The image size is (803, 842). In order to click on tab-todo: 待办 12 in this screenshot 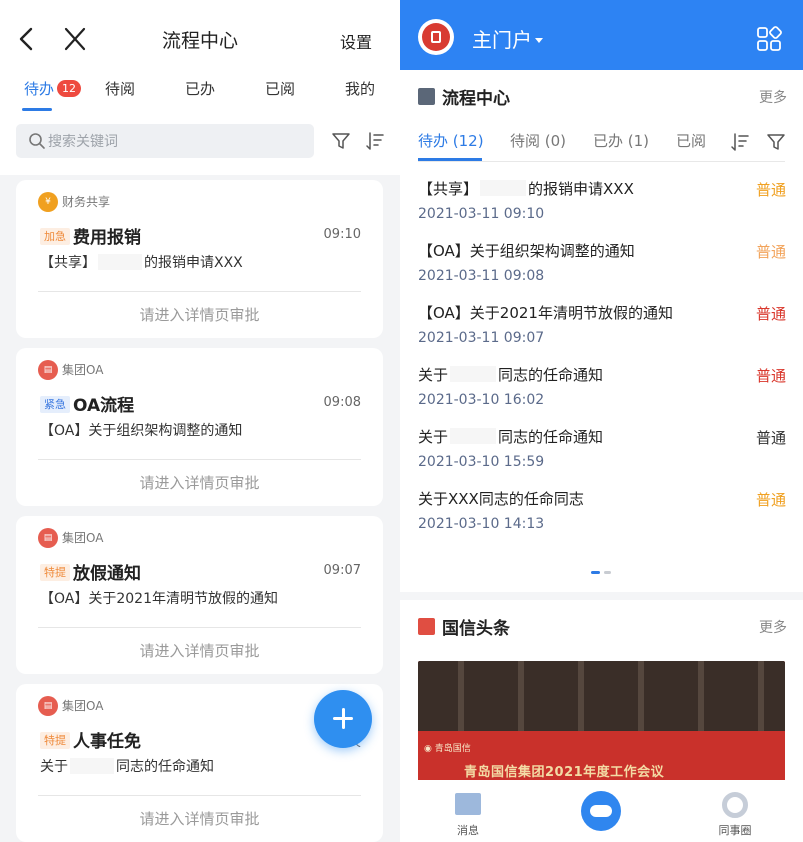, I will do `click(53, 88)`.